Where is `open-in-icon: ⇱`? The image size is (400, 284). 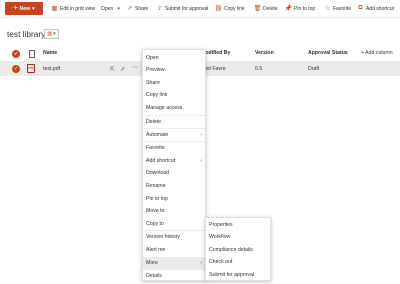
open-in-icon: ⇱ is located at coordinates (112, 69).